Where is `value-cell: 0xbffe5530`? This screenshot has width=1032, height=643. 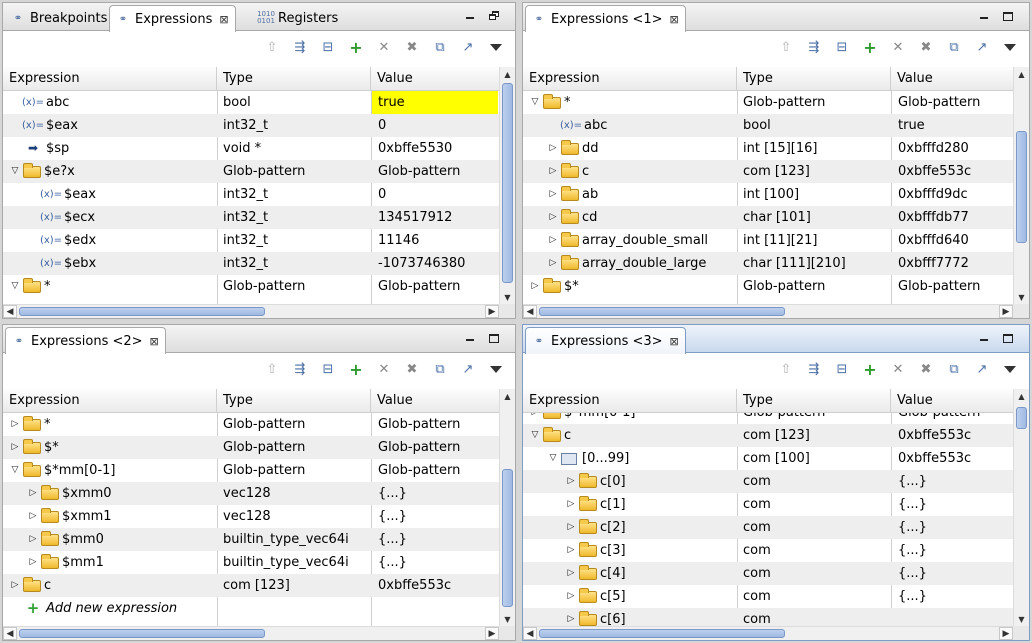
value-cell: 0xbffe5530 is located at coordinates (435, 148).